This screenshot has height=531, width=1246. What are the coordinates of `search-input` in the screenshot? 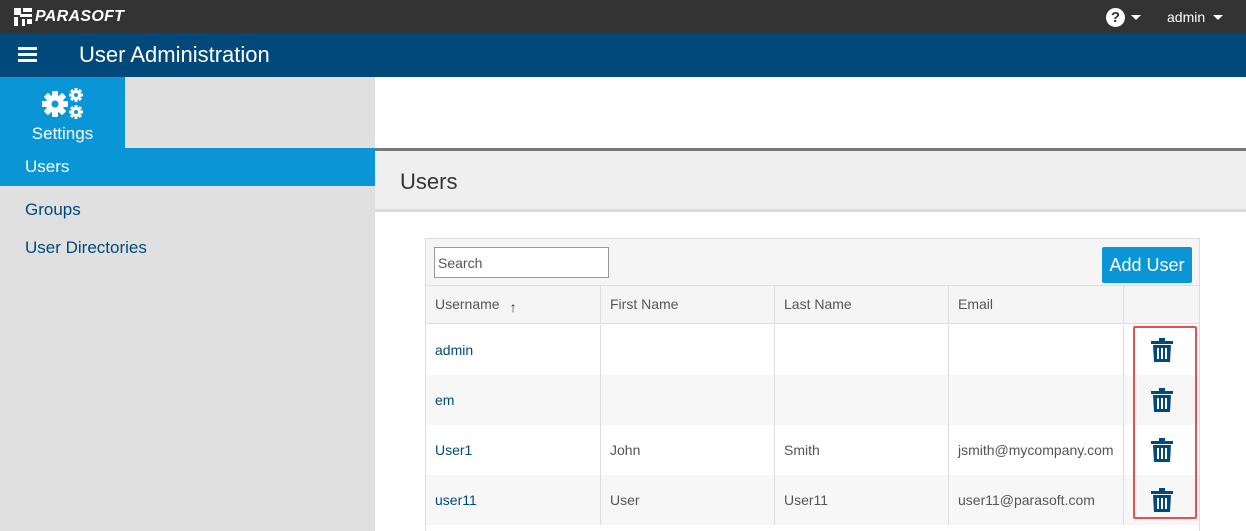 It's located at (521, 262).